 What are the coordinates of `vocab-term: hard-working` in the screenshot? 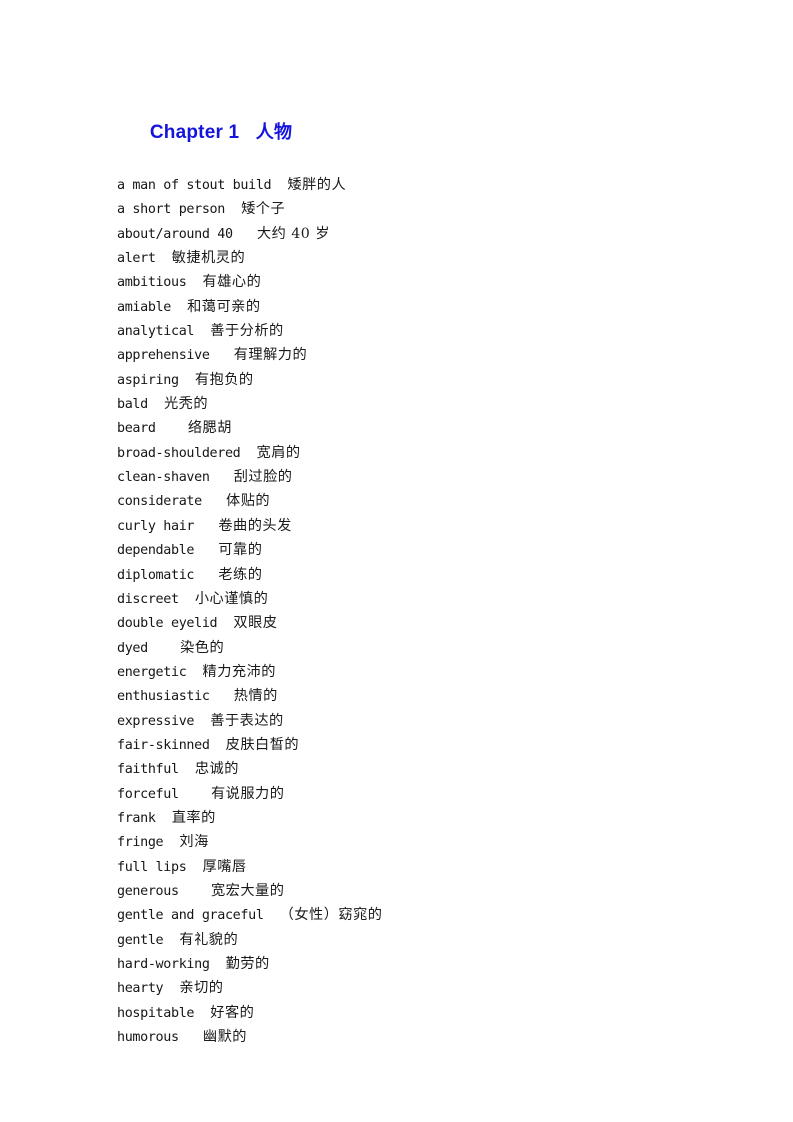 It's located at (163, 964).